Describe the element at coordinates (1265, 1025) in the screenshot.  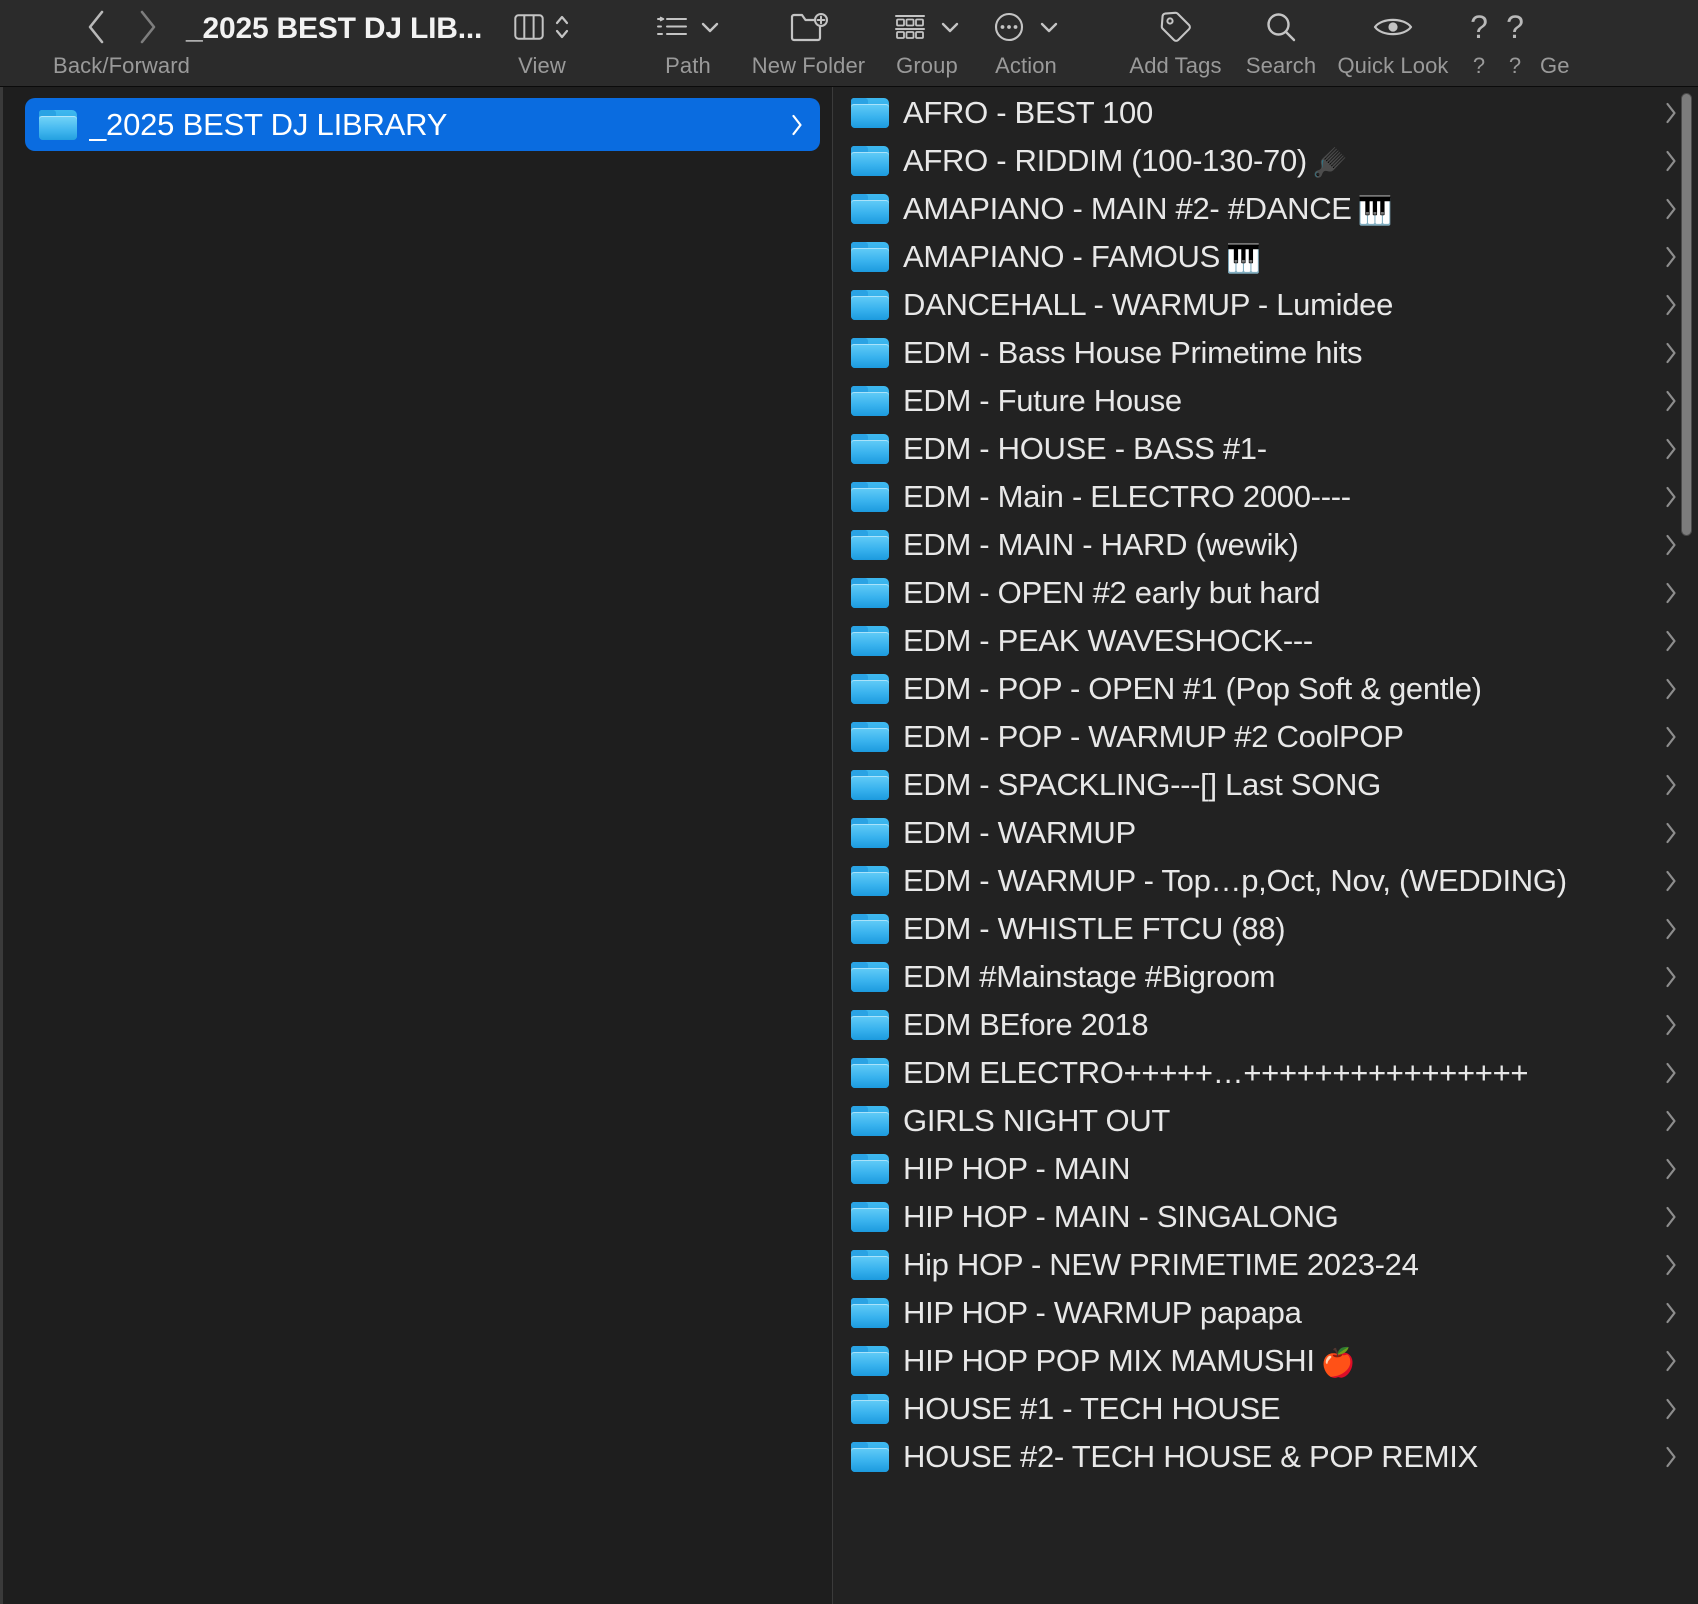
I see `column-item: EDM BEfore 2018` at that location.